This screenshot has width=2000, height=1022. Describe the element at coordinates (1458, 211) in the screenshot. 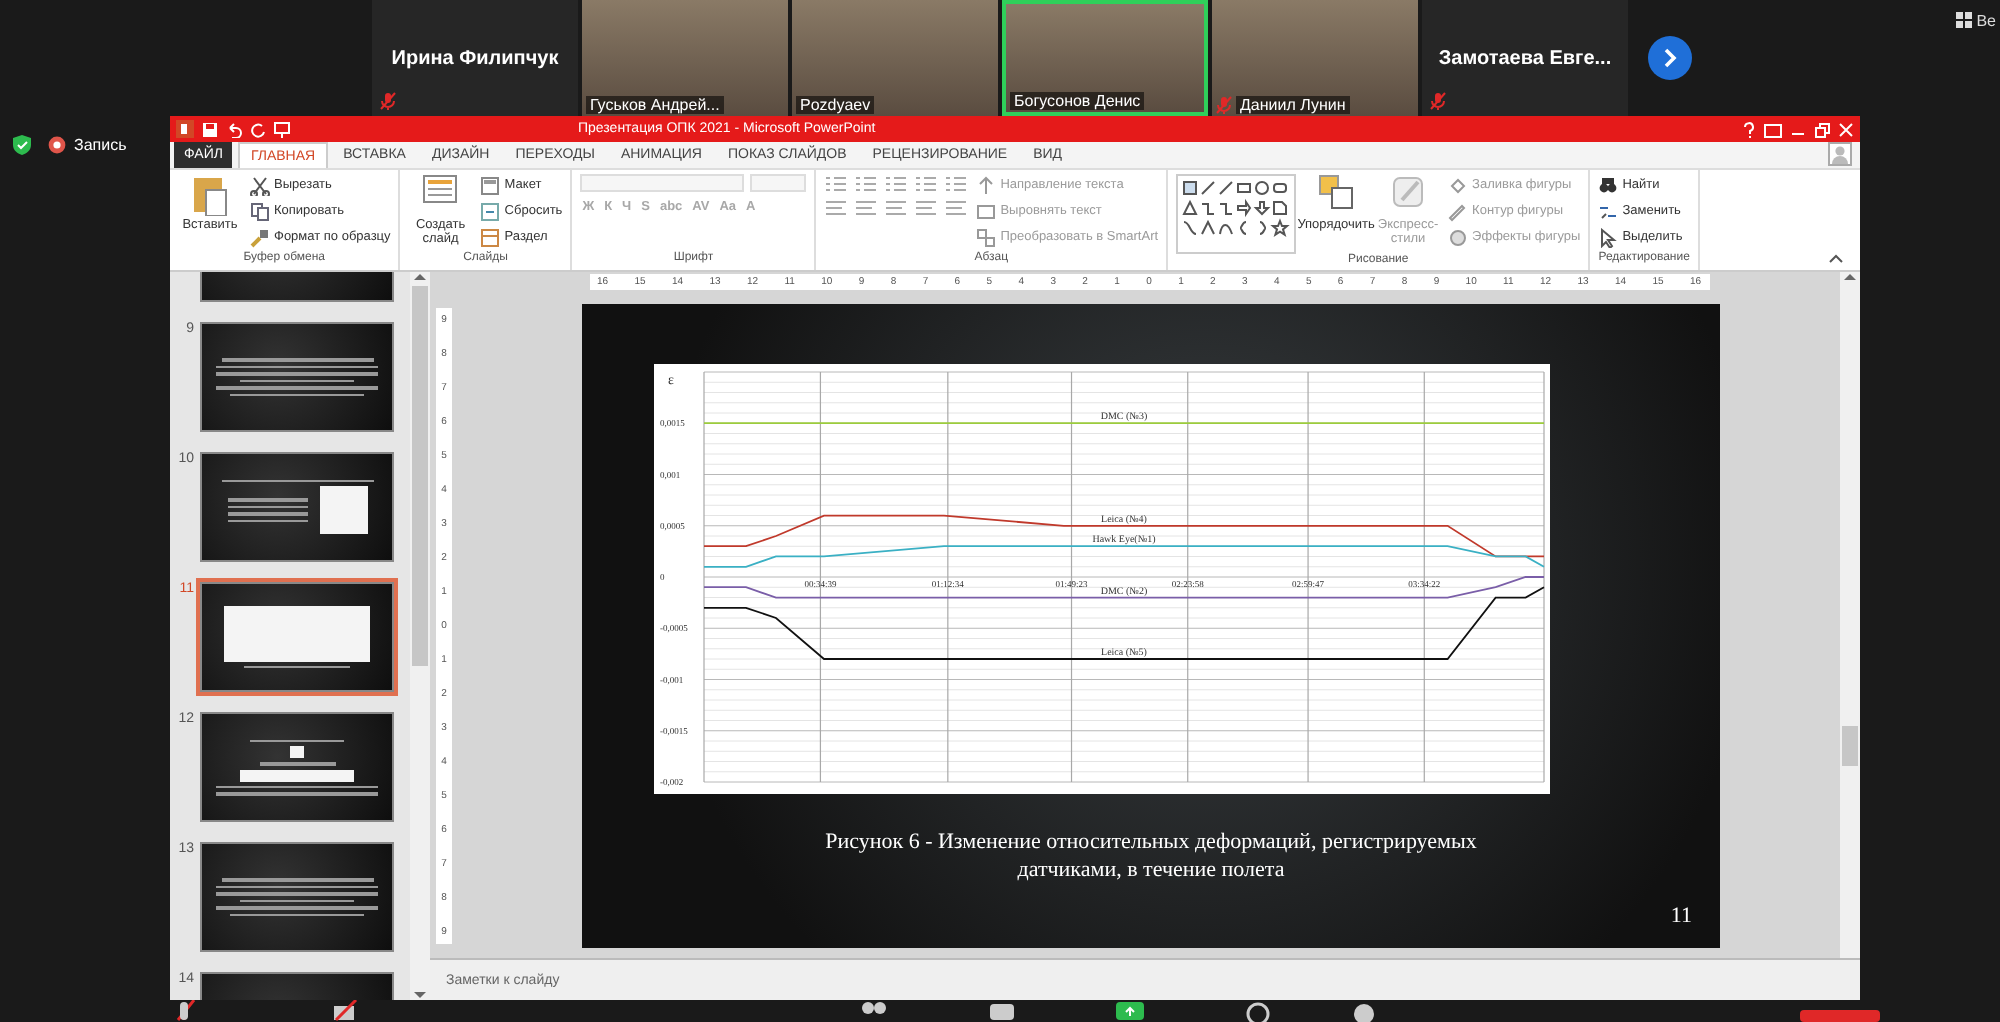

I see `outline-icon` at that location.